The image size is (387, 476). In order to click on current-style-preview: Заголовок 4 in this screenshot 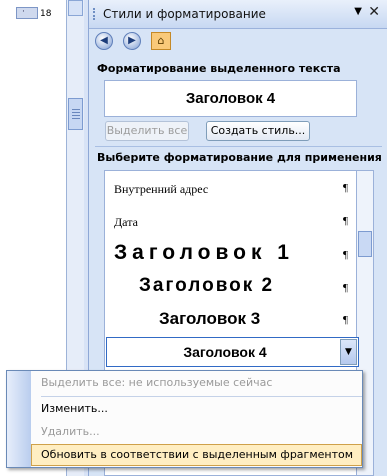, I will do `click(230, 98)`.